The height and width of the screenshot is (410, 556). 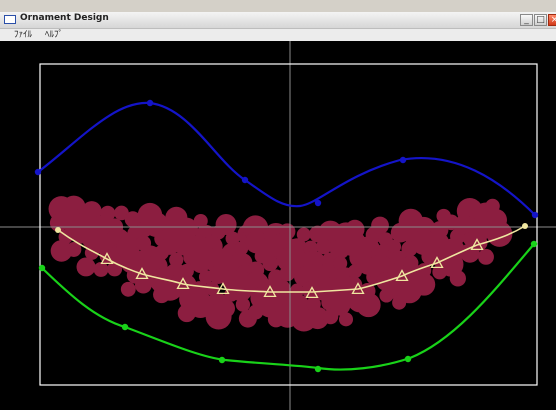 I want to click on app-icon, so click(x=10, y=19).